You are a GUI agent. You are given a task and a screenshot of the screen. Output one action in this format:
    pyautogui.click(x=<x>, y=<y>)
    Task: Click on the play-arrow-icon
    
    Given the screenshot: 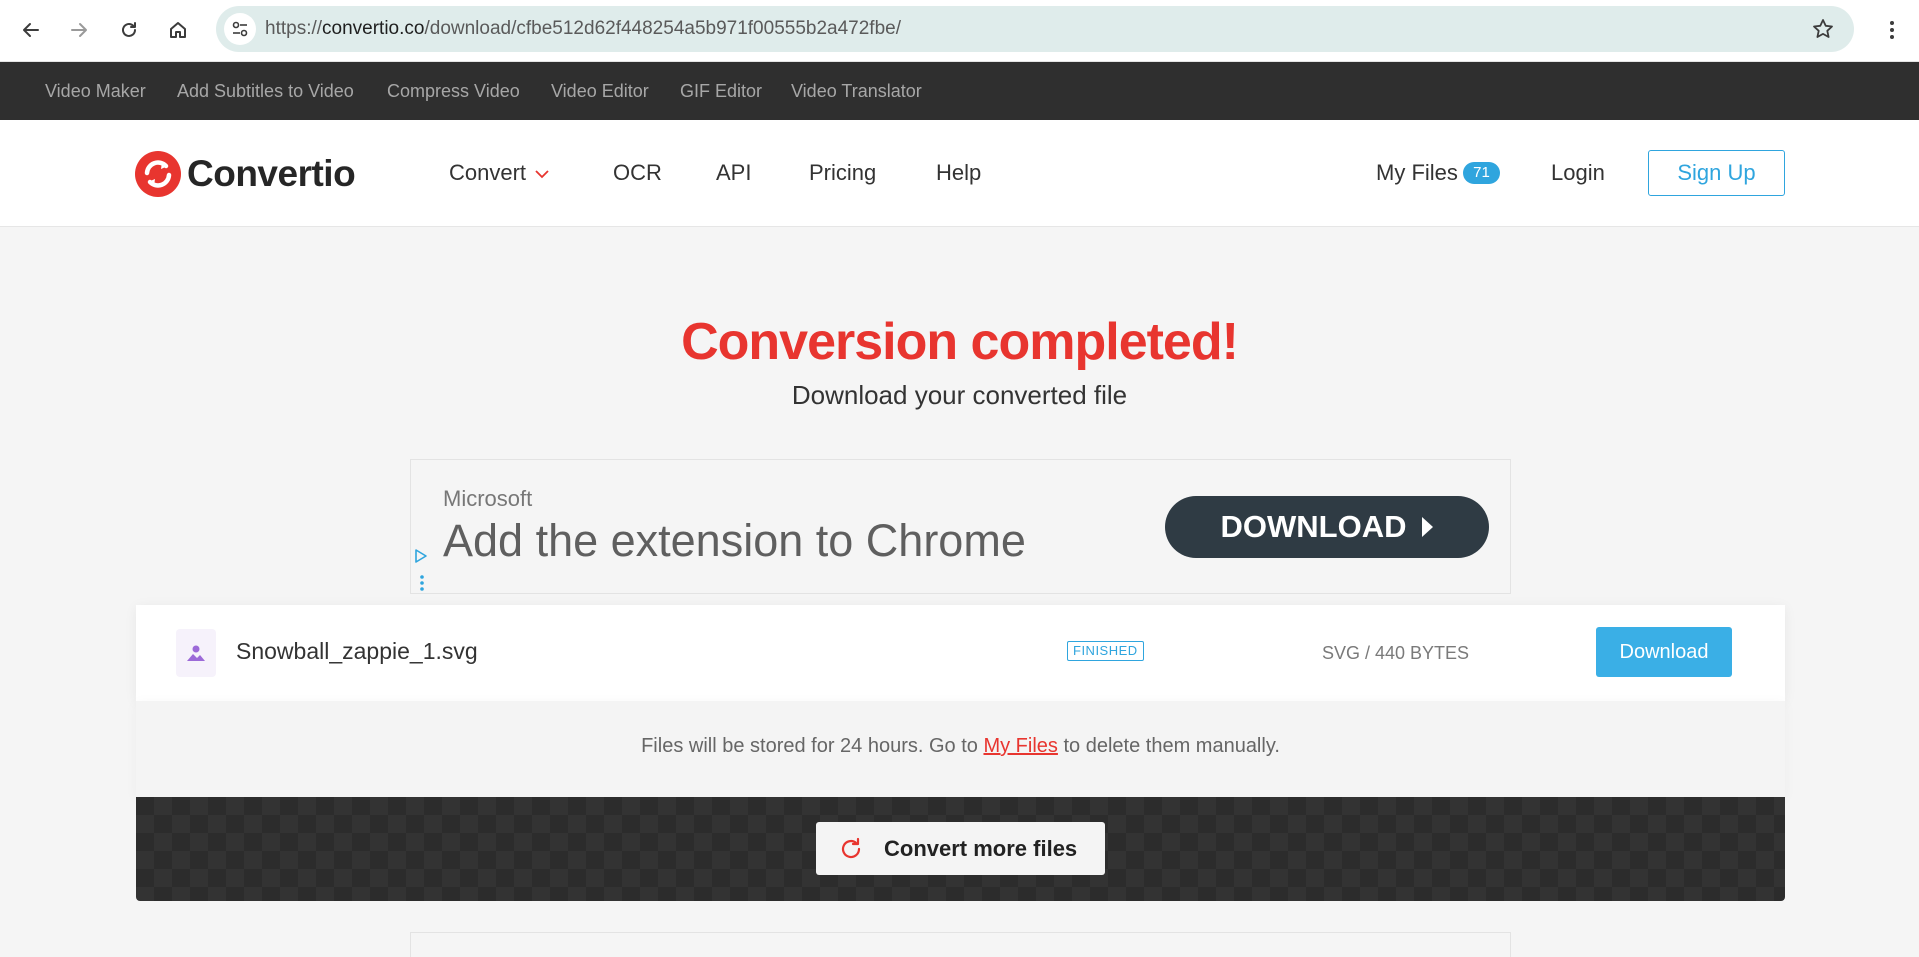 What is the action you would take?
    pyautogui.click(x=1428, y=526)
    